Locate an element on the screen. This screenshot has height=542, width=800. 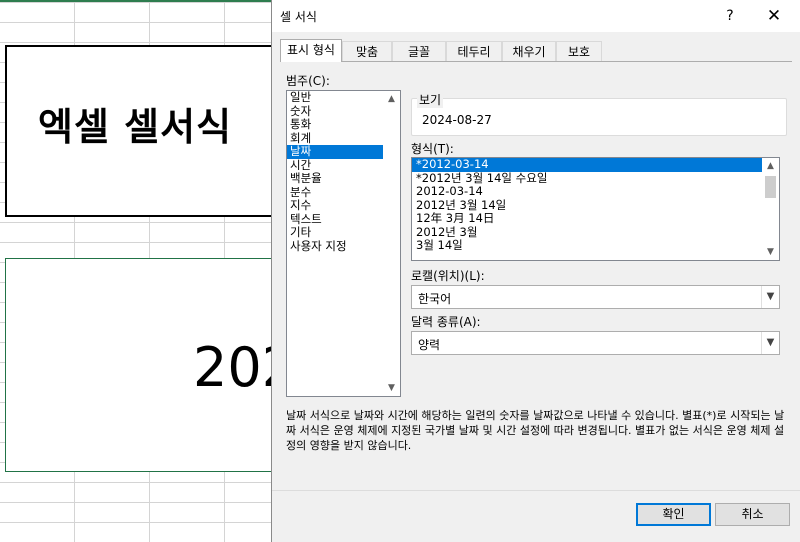
calendar-select: 양력 ▼ is located at coordinates (595, 343).